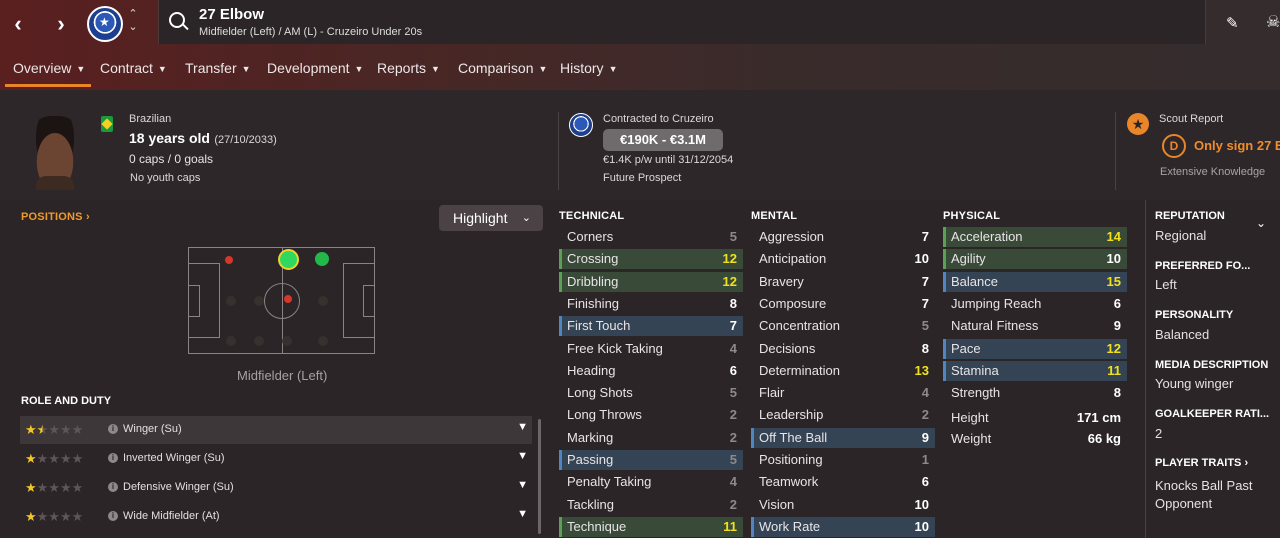  I want to click on player-traits-heading: PLAYER TRAITS ›, so click(1201, 463).